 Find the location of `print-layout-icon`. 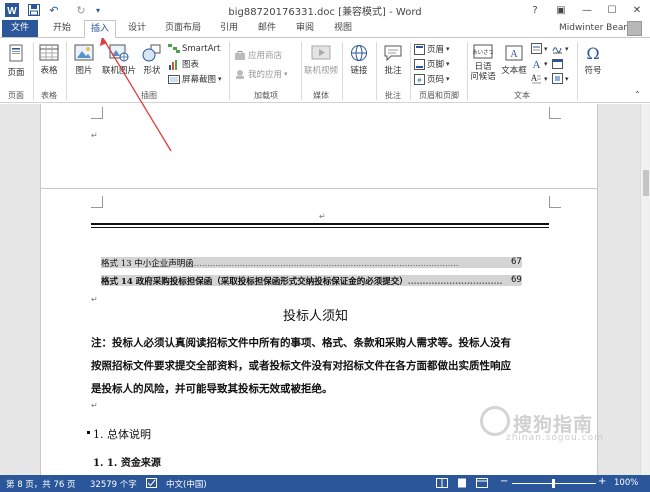

print-layout-icon is located at coordinates (462, 484).